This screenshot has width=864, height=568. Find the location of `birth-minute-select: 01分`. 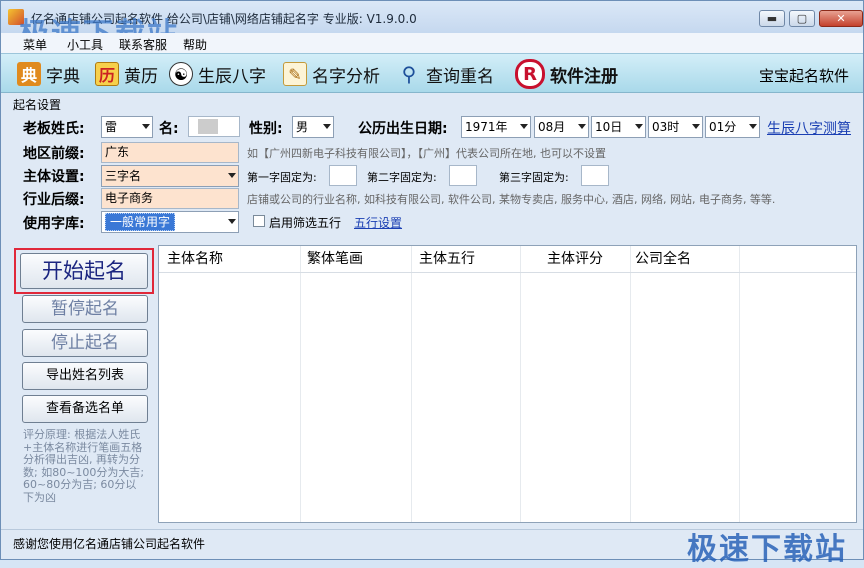

birth-minute-select: 01分 is located at coordinates (732, 127).